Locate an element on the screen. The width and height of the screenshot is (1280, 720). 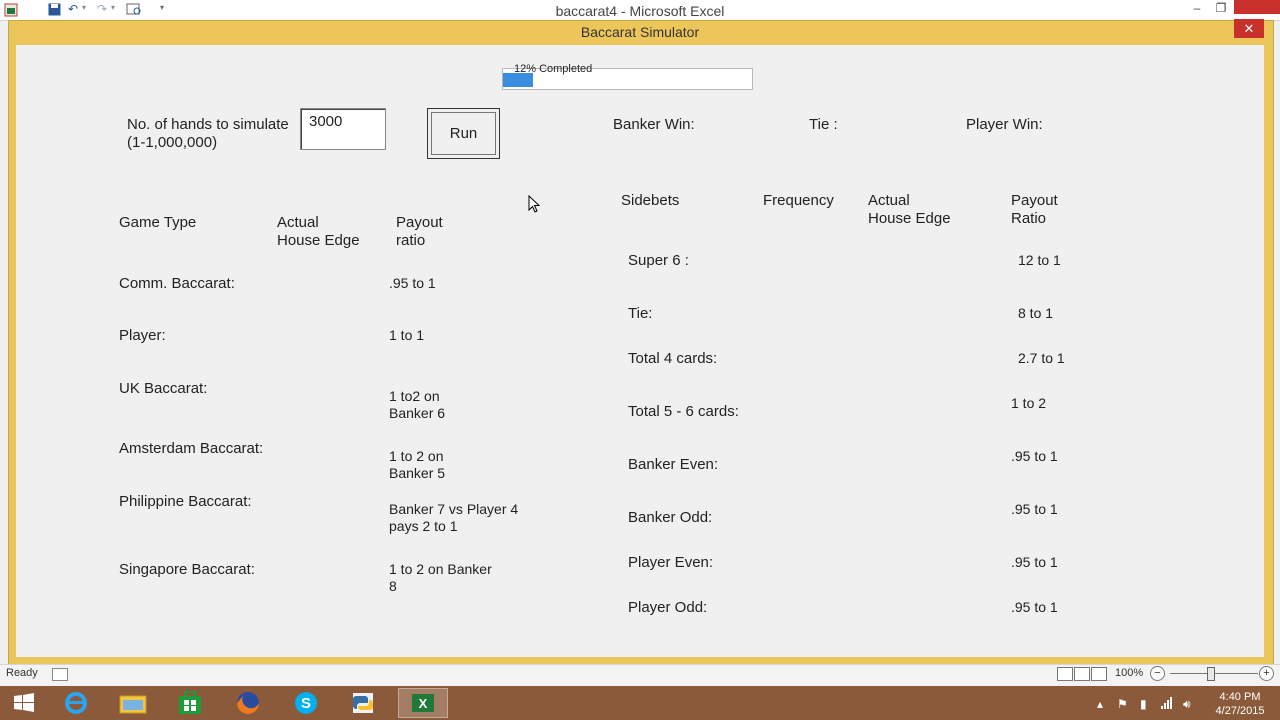
system-clock: 4:40 PM 4/27/2015 is located at coordinates (1240, 704).